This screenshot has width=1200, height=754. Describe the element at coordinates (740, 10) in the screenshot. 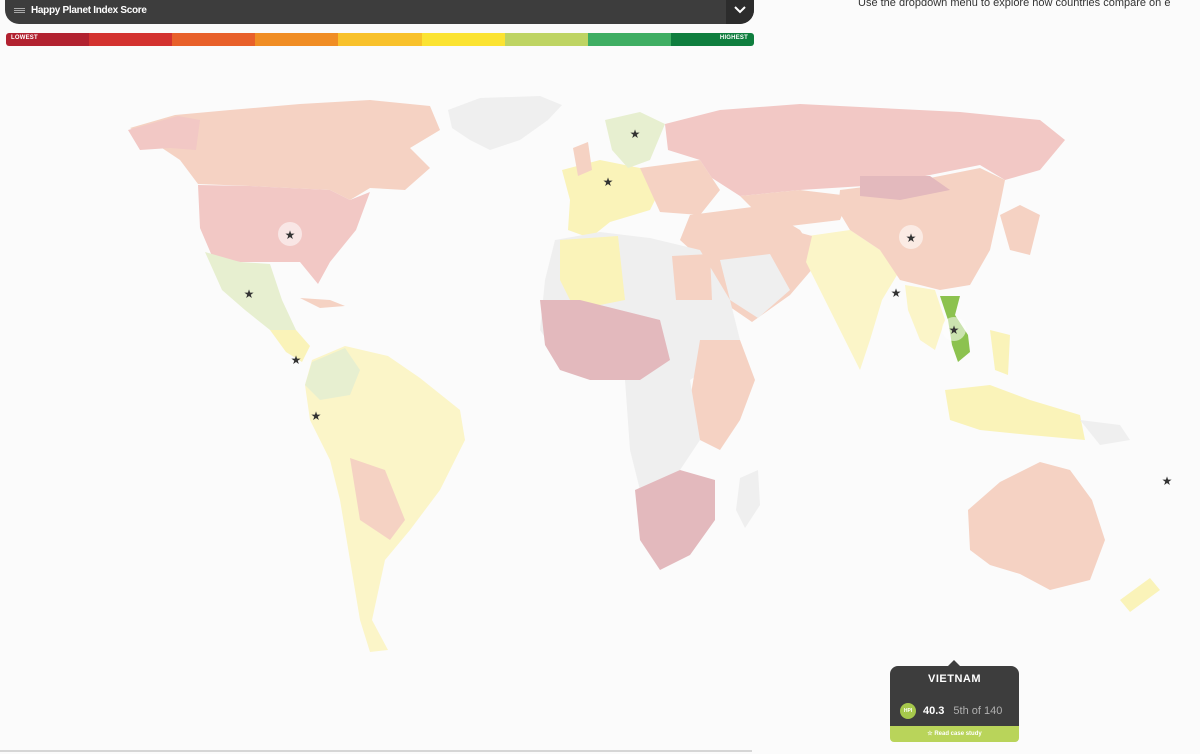

I see `chevron-down-icon` at that location.